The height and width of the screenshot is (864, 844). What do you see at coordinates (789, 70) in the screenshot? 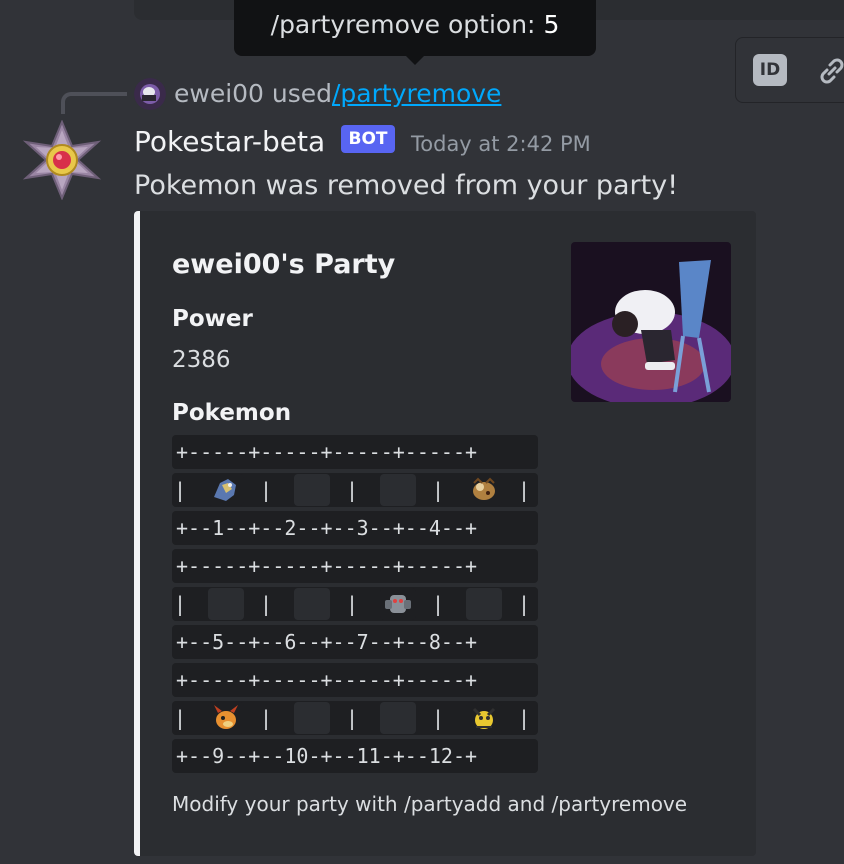
I see `message-hover-toolbar: ID` at bounding box center [789, 70].